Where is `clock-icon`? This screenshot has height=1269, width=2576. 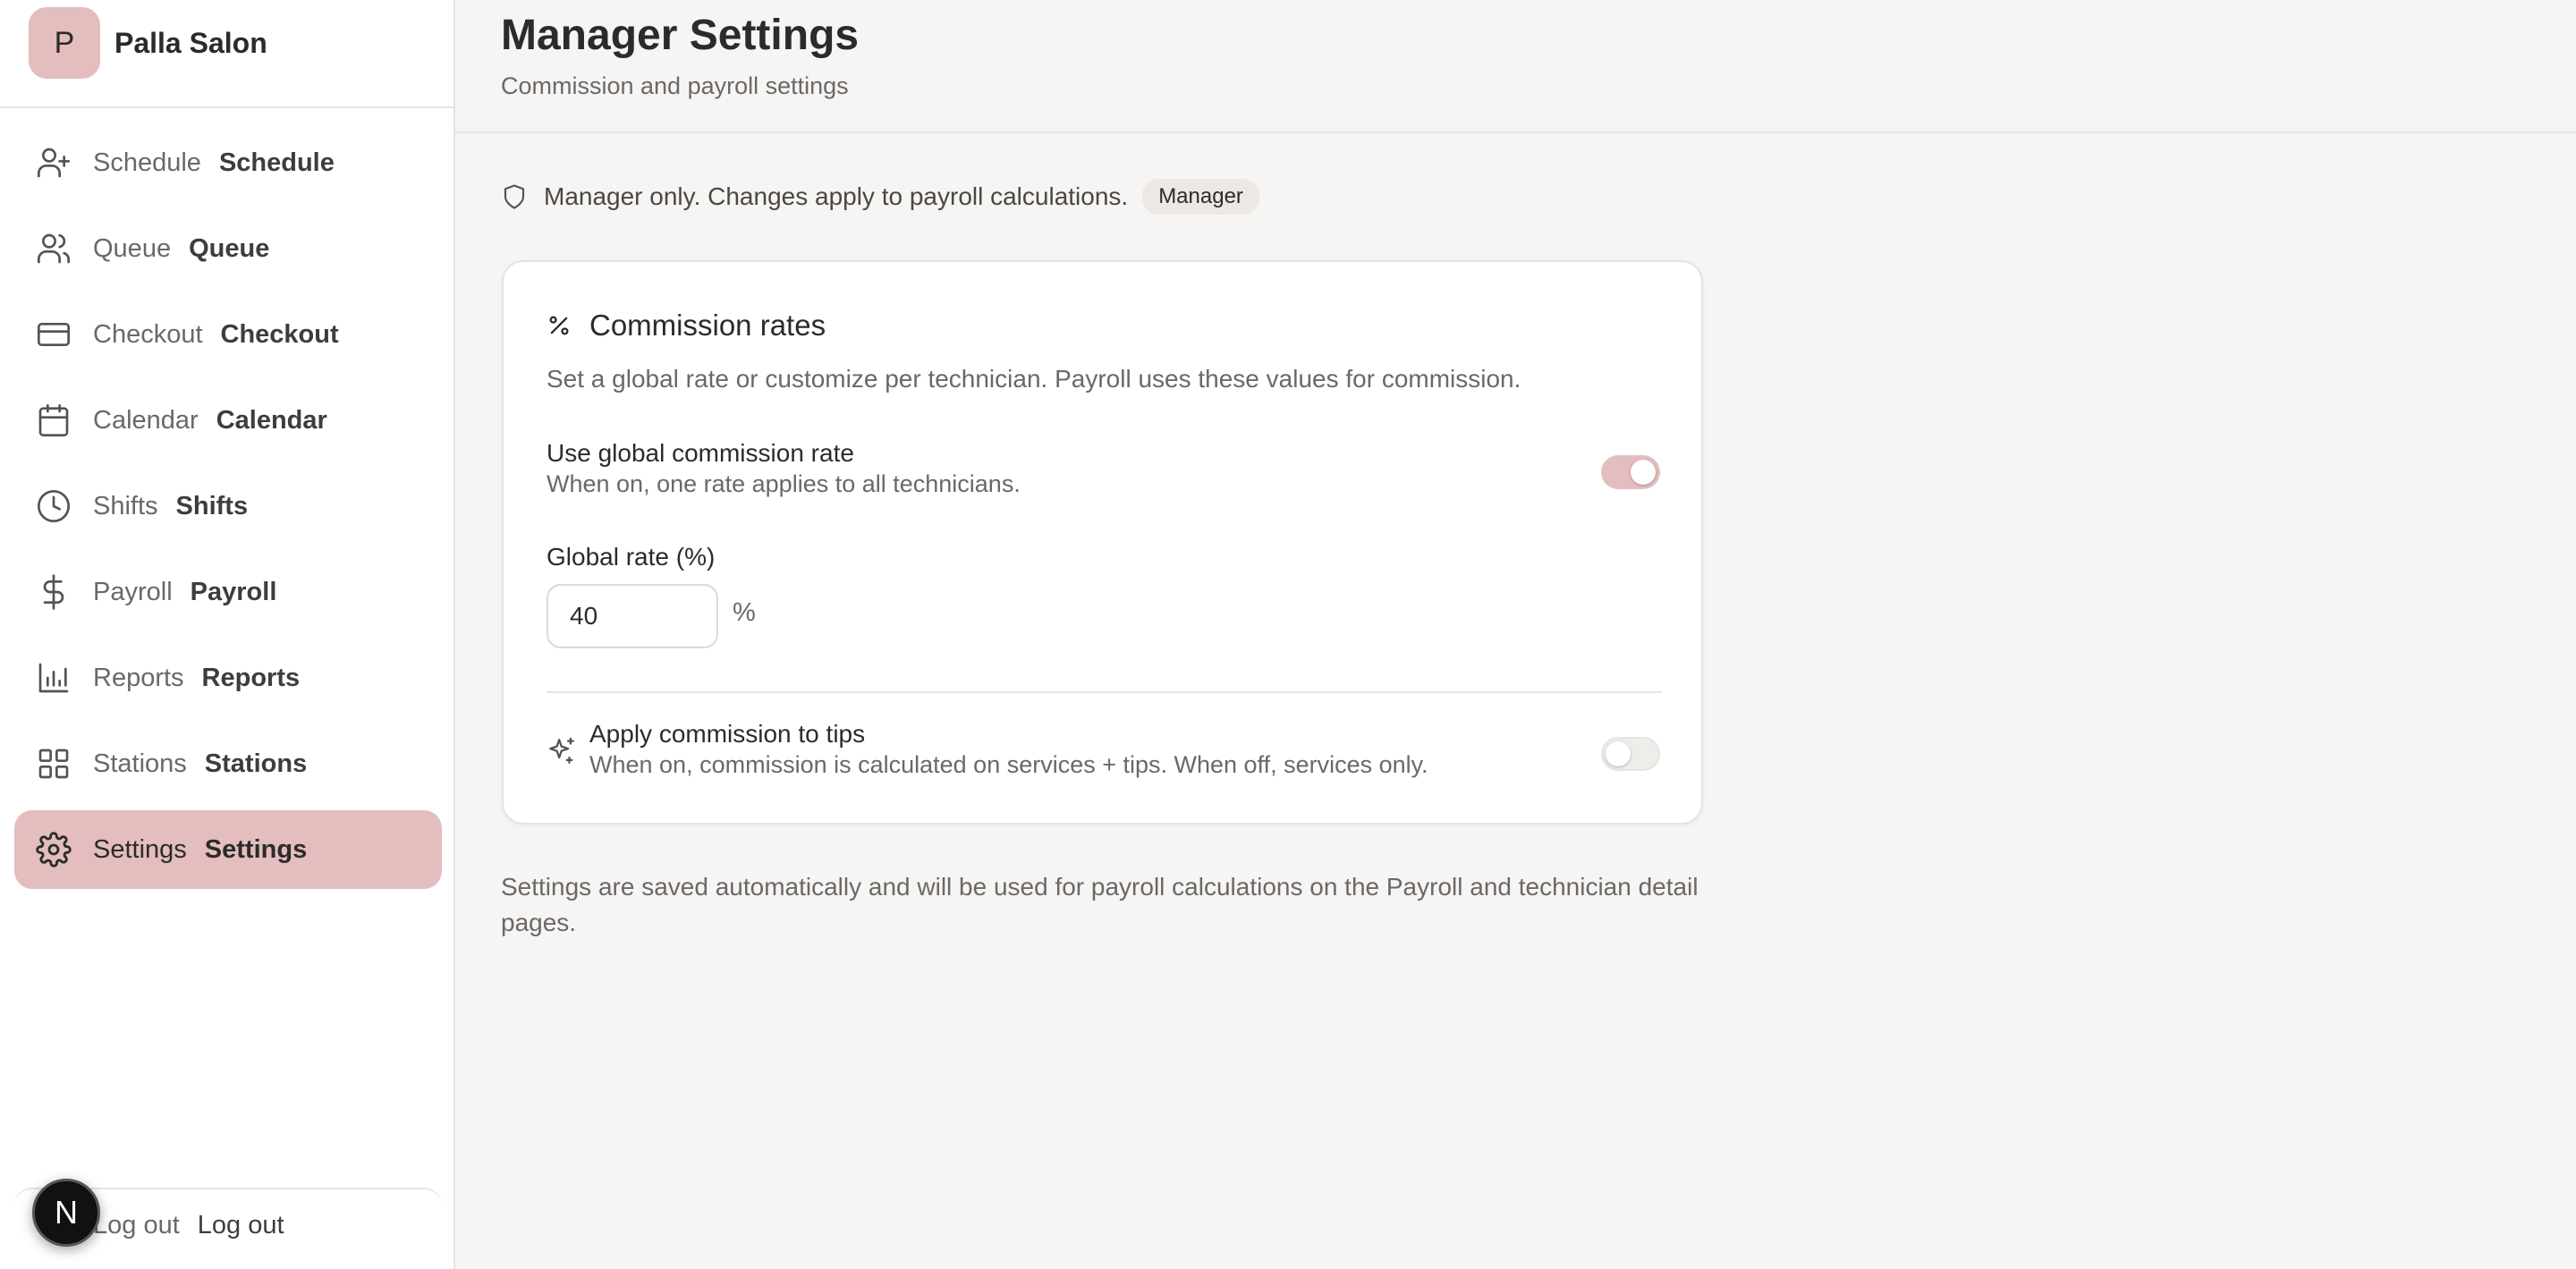
clock-icon is located at coordinates (54, 506).